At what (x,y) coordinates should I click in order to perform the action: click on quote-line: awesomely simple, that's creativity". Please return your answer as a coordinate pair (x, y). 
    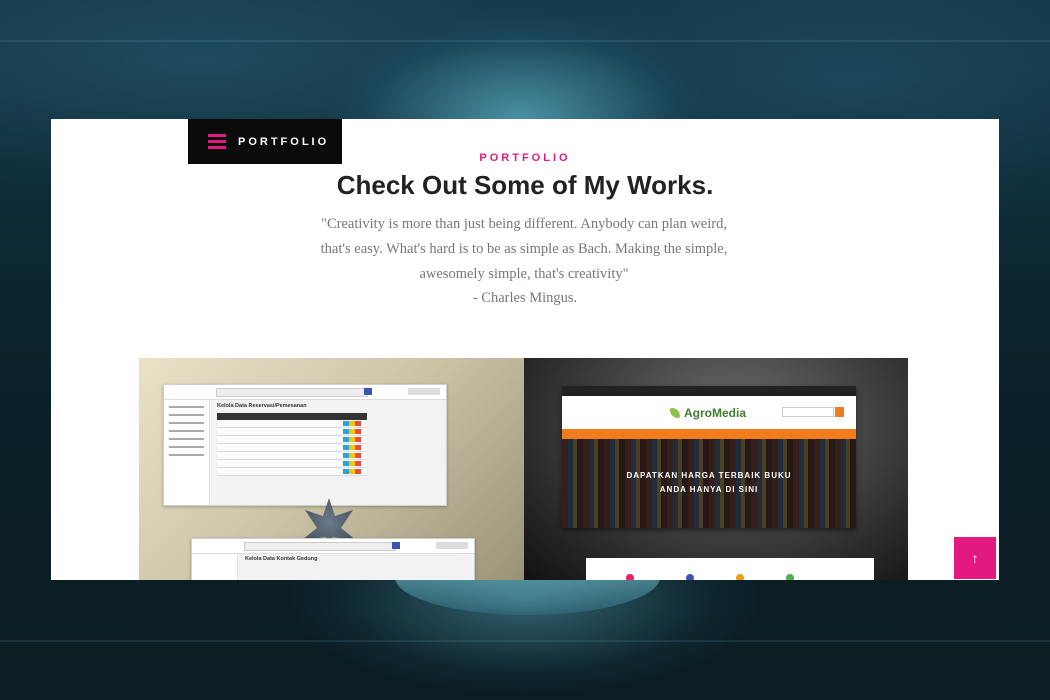
    Looking at the image, I should click on (524, 274).